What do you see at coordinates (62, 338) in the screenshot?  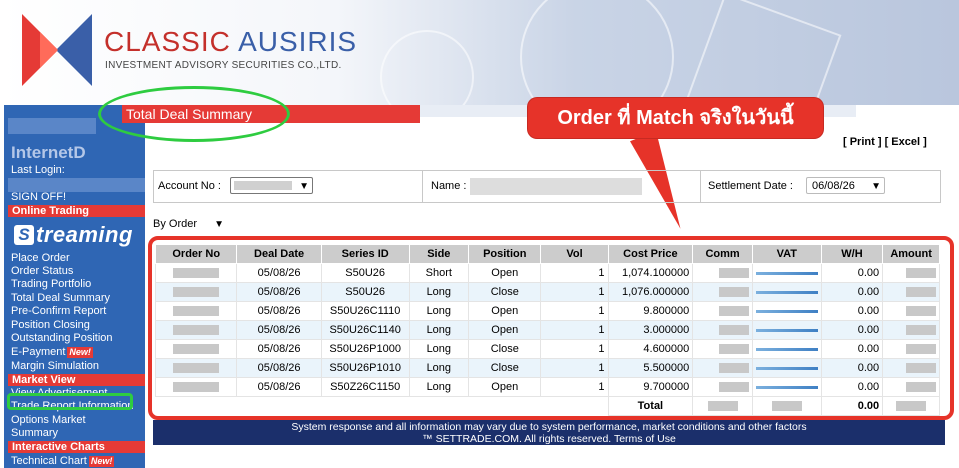 I see `sidebar-item-outstanding-position: Outstanding Position` at bounding box center [62, 338].